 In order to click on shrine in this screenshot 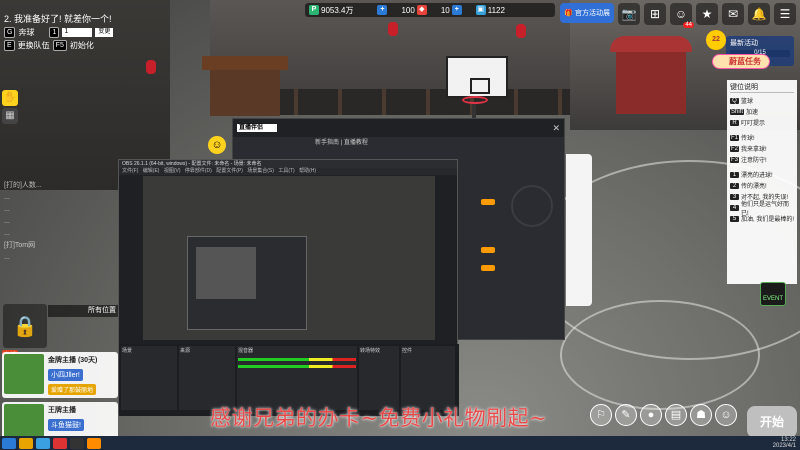, I will do `click(245, 86)`.